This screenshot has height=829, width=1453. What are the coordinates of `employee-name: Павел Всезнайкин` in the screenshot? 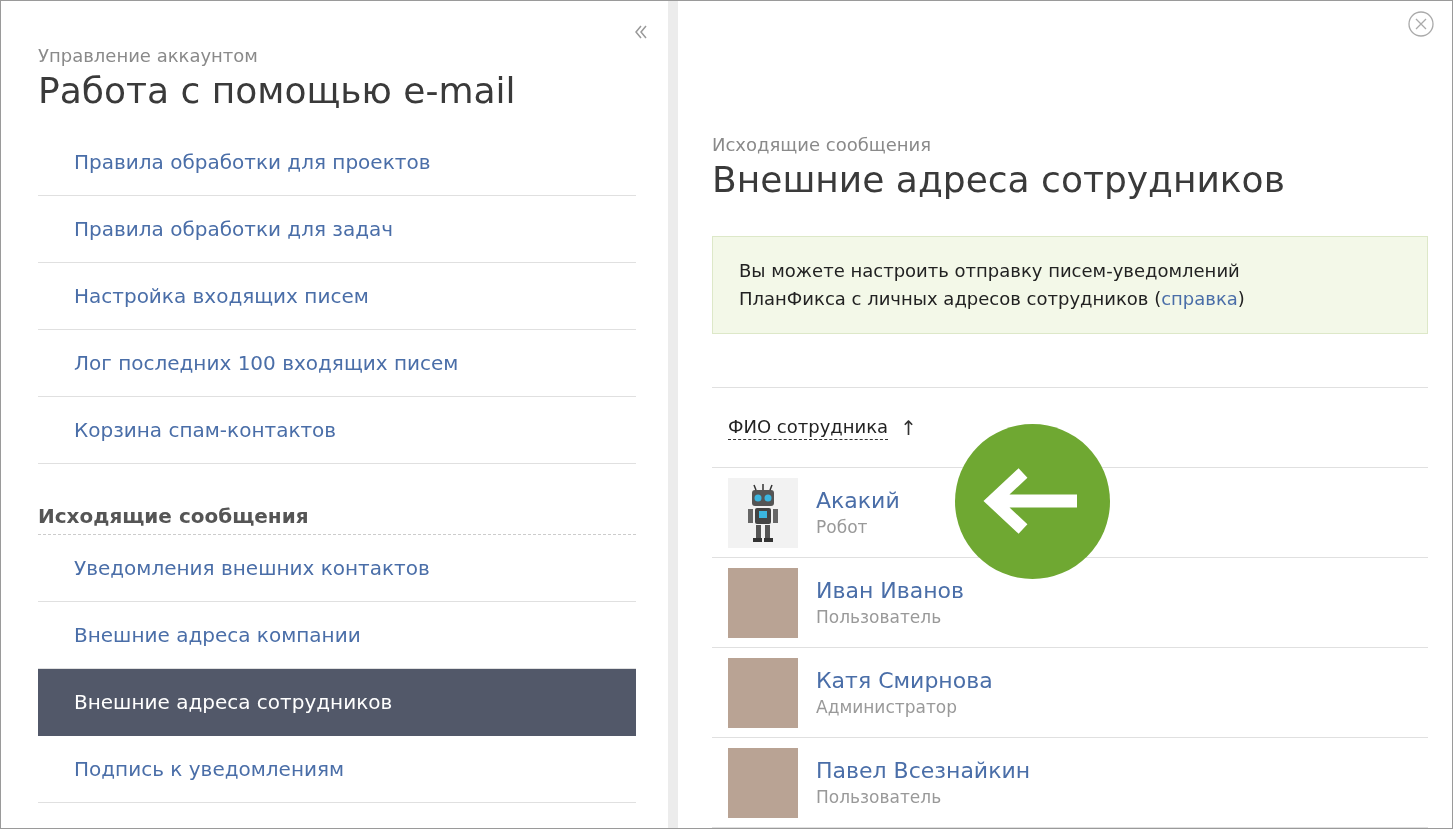 It's located at (923, 770).